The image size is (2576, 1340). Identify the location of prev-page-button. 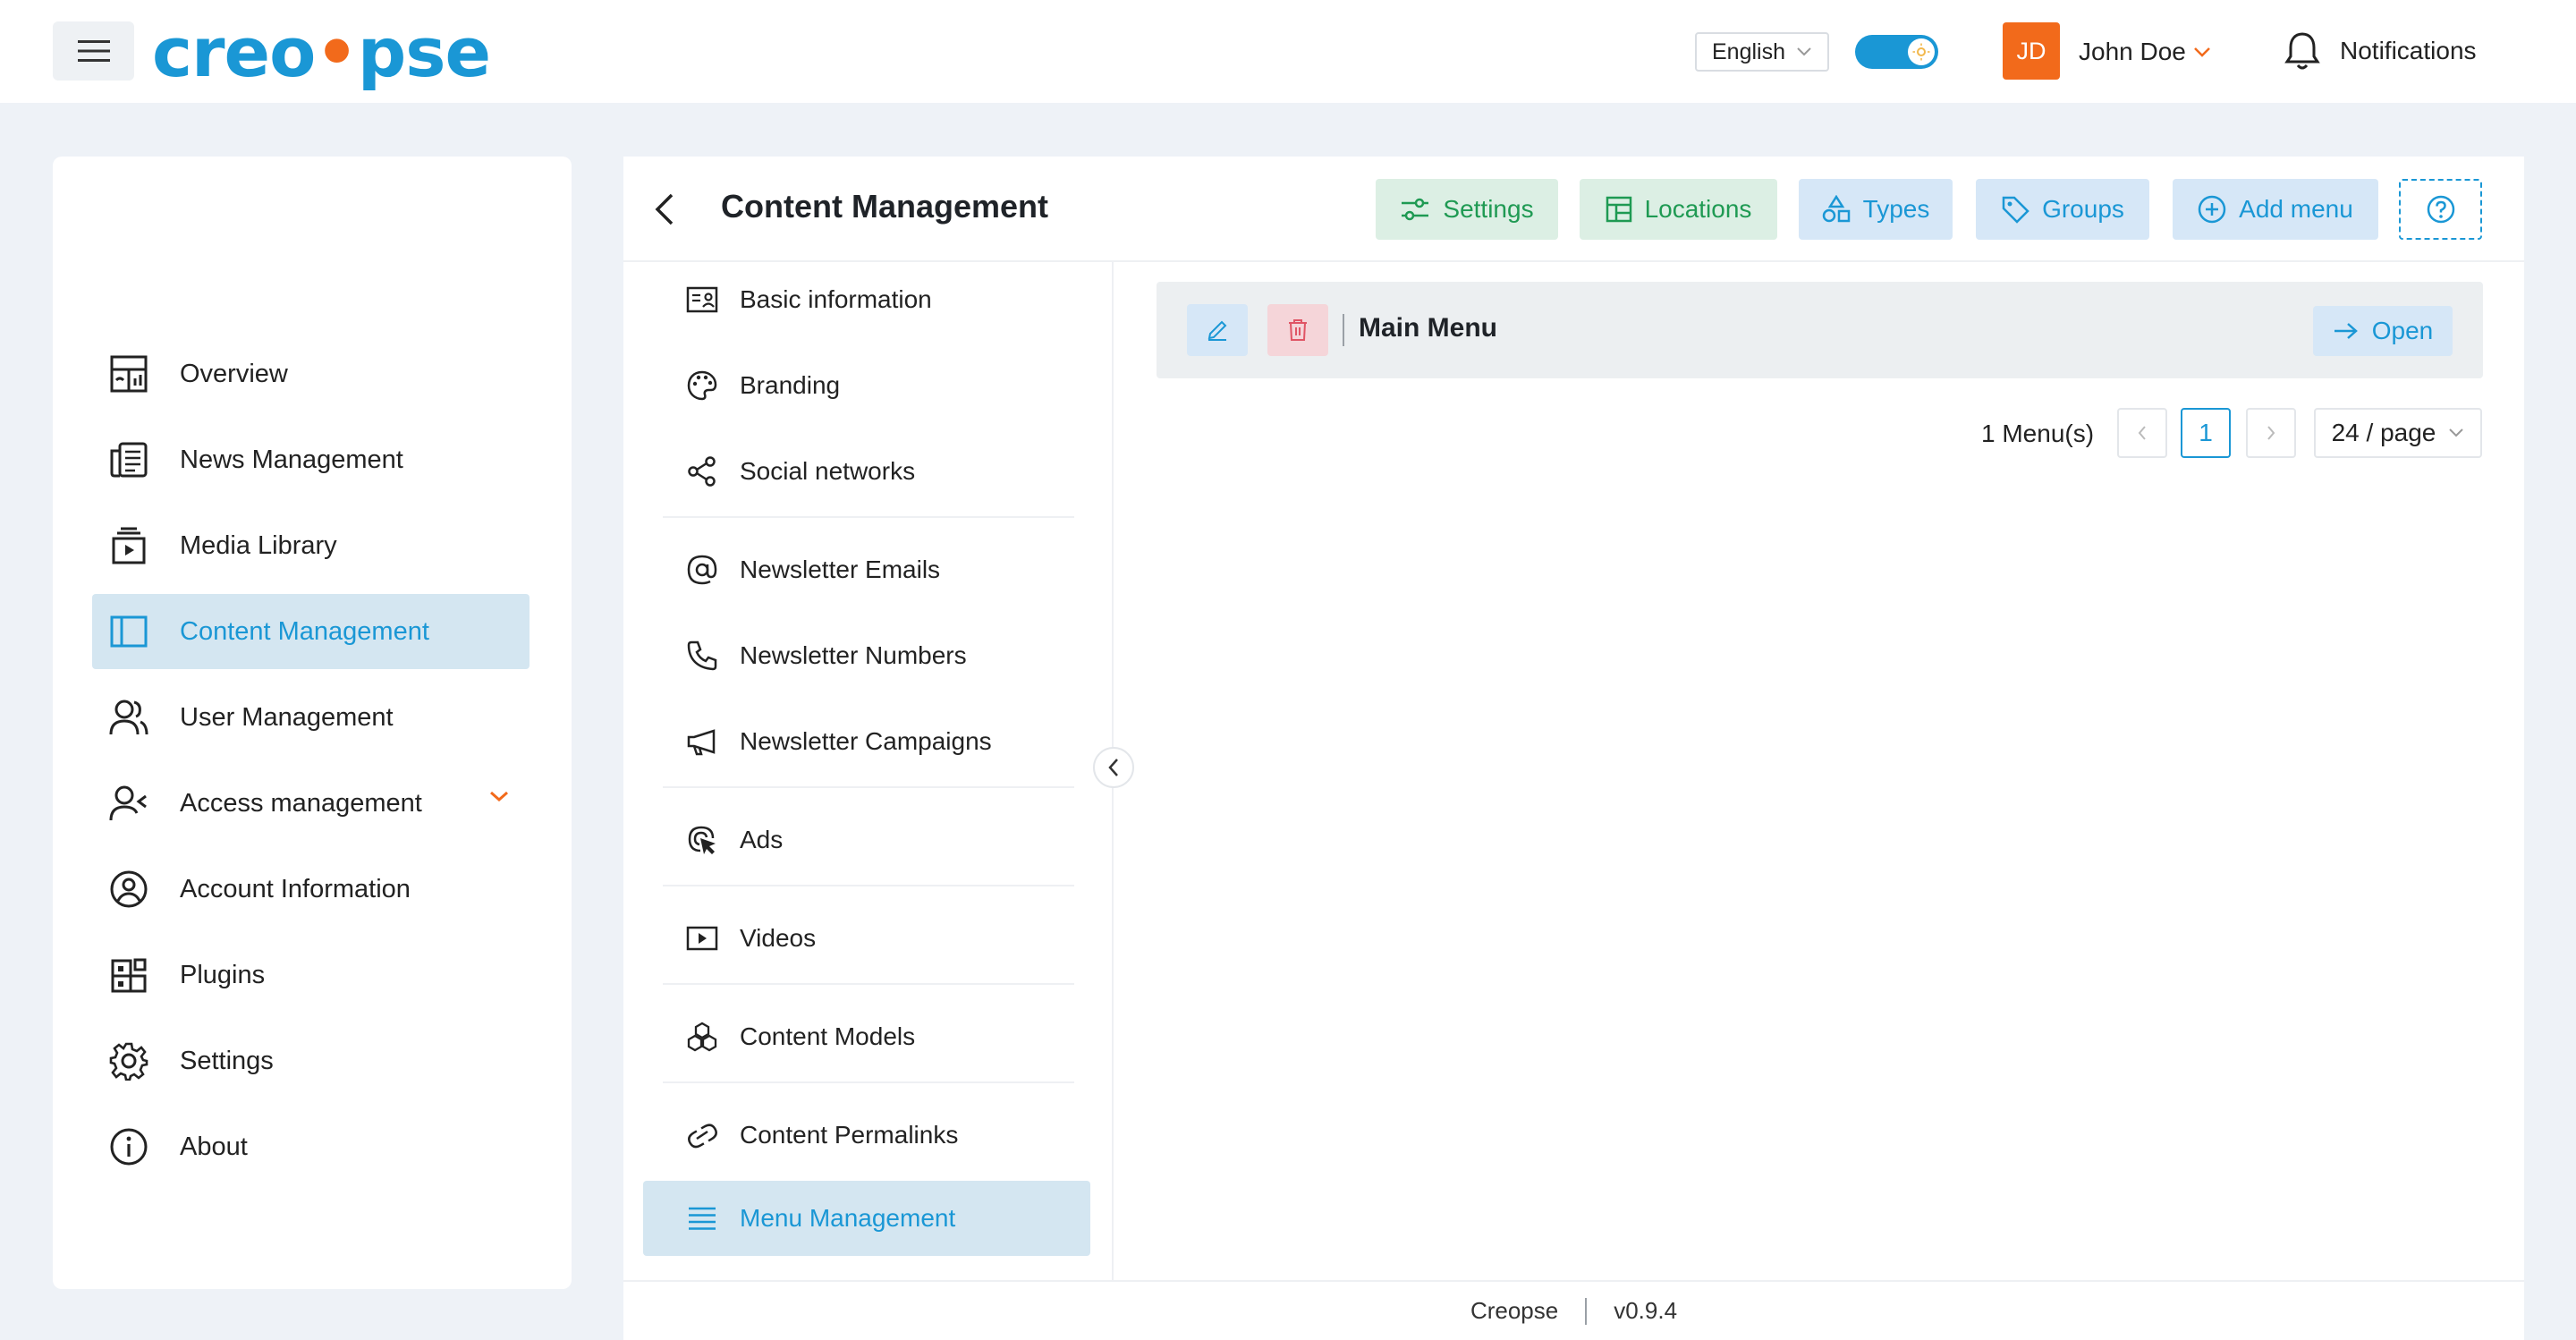
(2142, 433).